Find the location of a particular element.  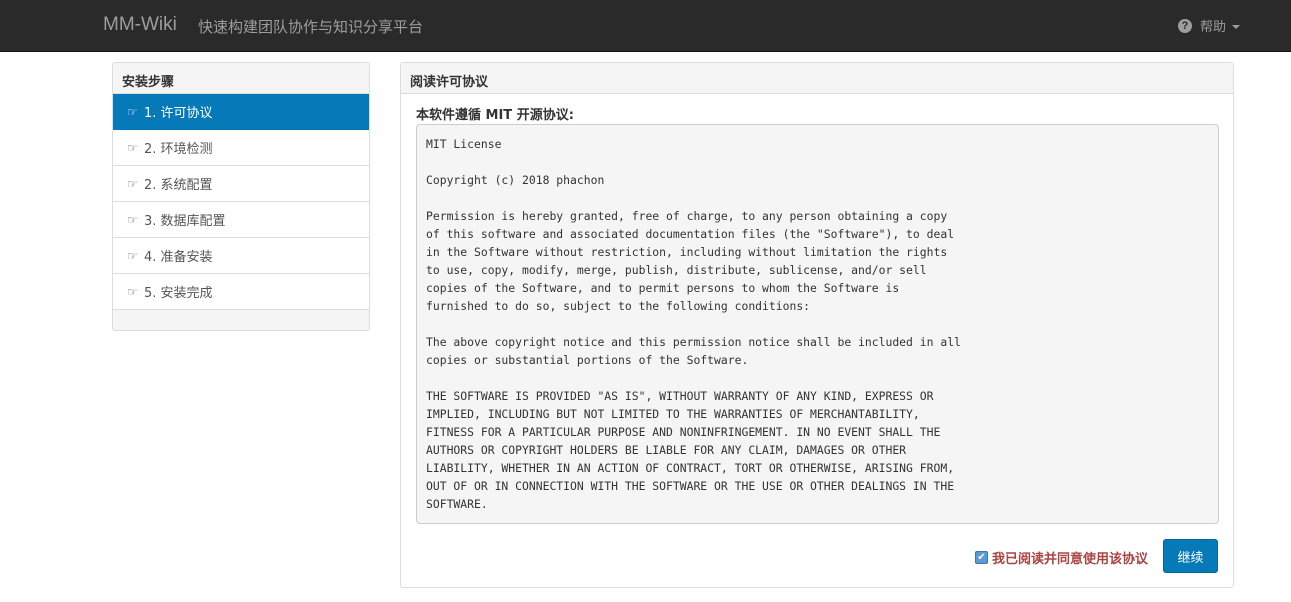

help-dropdown: ? 帮助 is located at coordinates (1209, 25).